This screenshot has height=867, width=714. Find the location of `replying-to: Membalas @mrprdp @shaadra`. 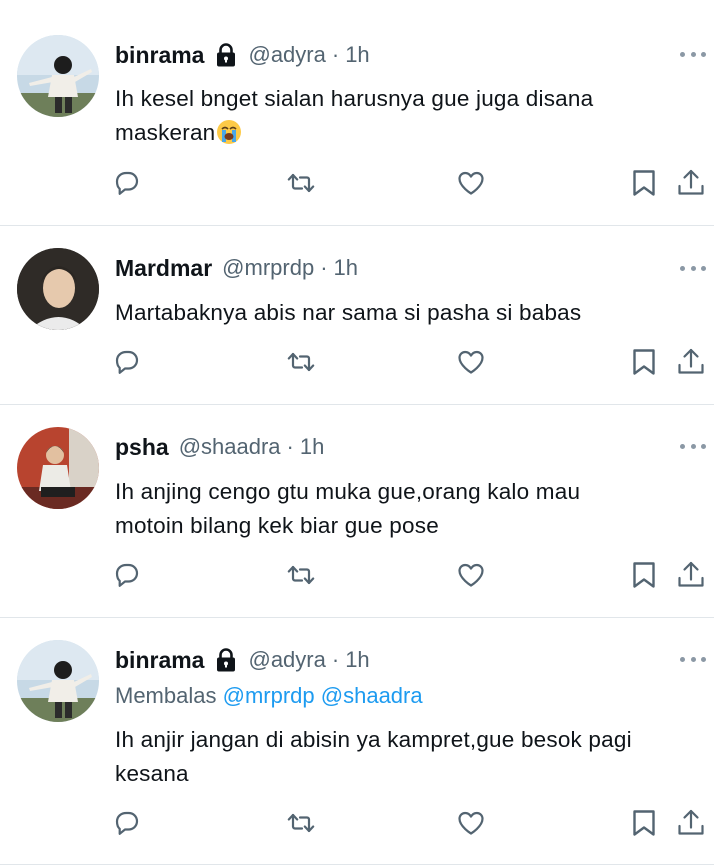

replying-to: Membalas @mrprdp @shaadra is located at coordinates (269, 696).